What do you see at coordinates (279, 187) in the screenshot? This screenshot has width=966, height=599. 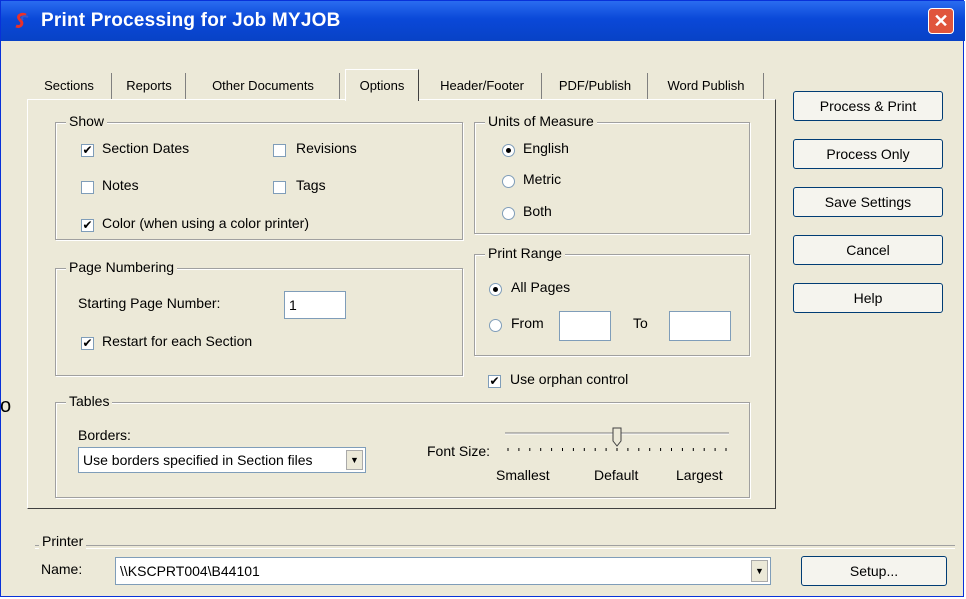 I see `tags-checkbox` at bounding box center [279, 187].